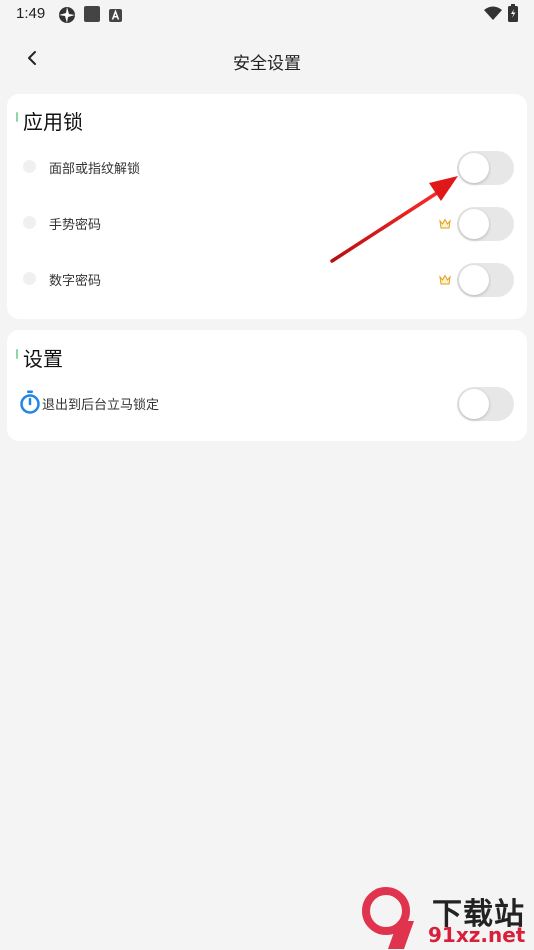  What do you see at coordinates (267, 404) in the screenshot?
I see `row-lock-on-background: 退出到后台立马锁定` at bounding box center [267, 404].